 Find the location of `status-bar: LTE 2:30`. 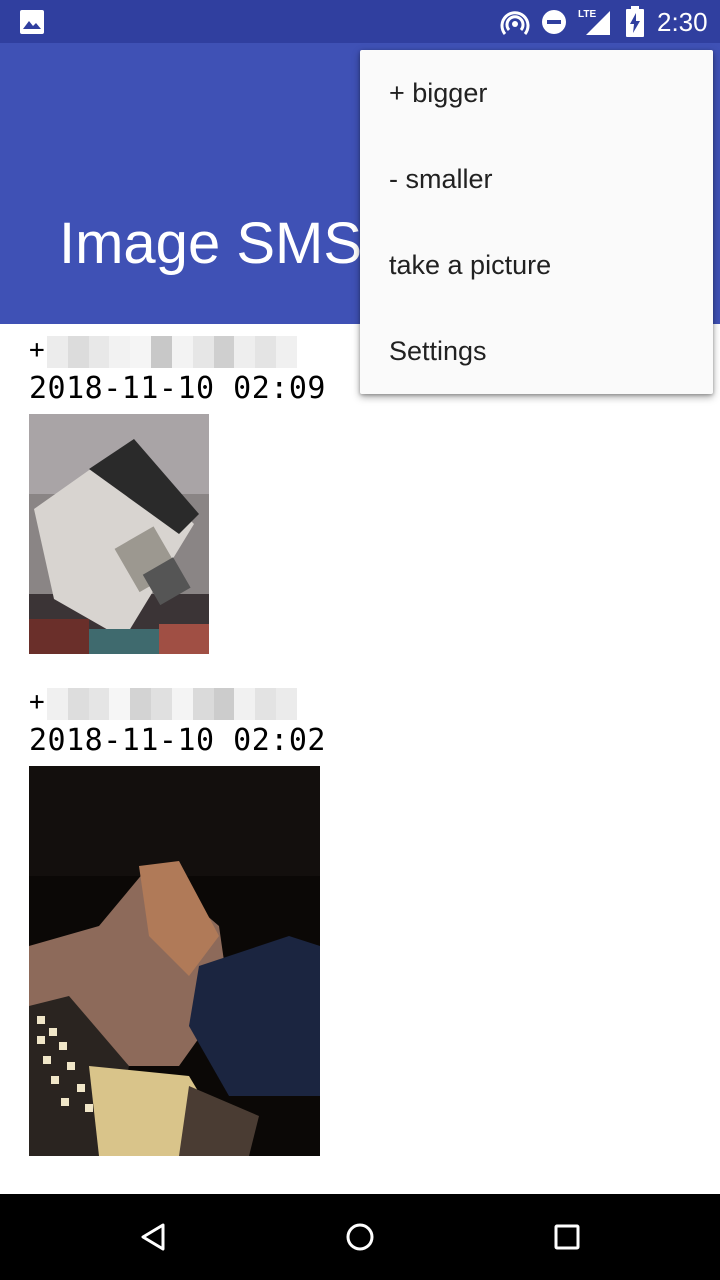

status-bar: LTE 2:30 is located at coordinates (360, 21).